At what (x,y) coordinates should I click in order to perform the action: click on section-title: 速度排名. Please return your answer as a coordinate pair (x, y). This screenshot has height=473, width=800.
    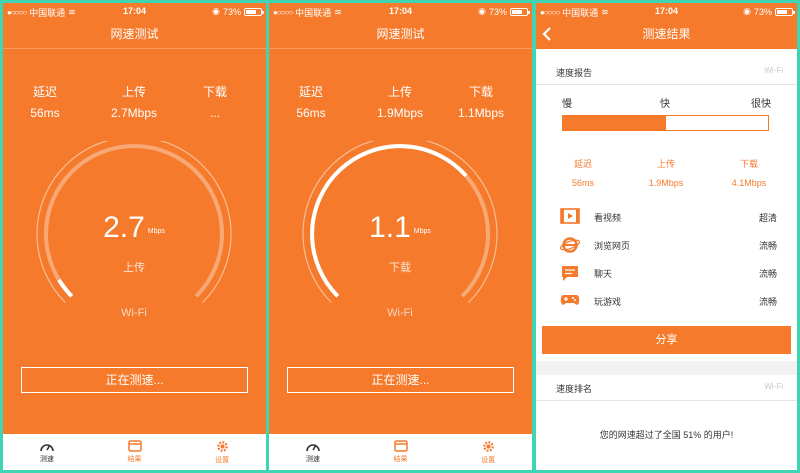
    Looking at the image, I should click on (574, 389).